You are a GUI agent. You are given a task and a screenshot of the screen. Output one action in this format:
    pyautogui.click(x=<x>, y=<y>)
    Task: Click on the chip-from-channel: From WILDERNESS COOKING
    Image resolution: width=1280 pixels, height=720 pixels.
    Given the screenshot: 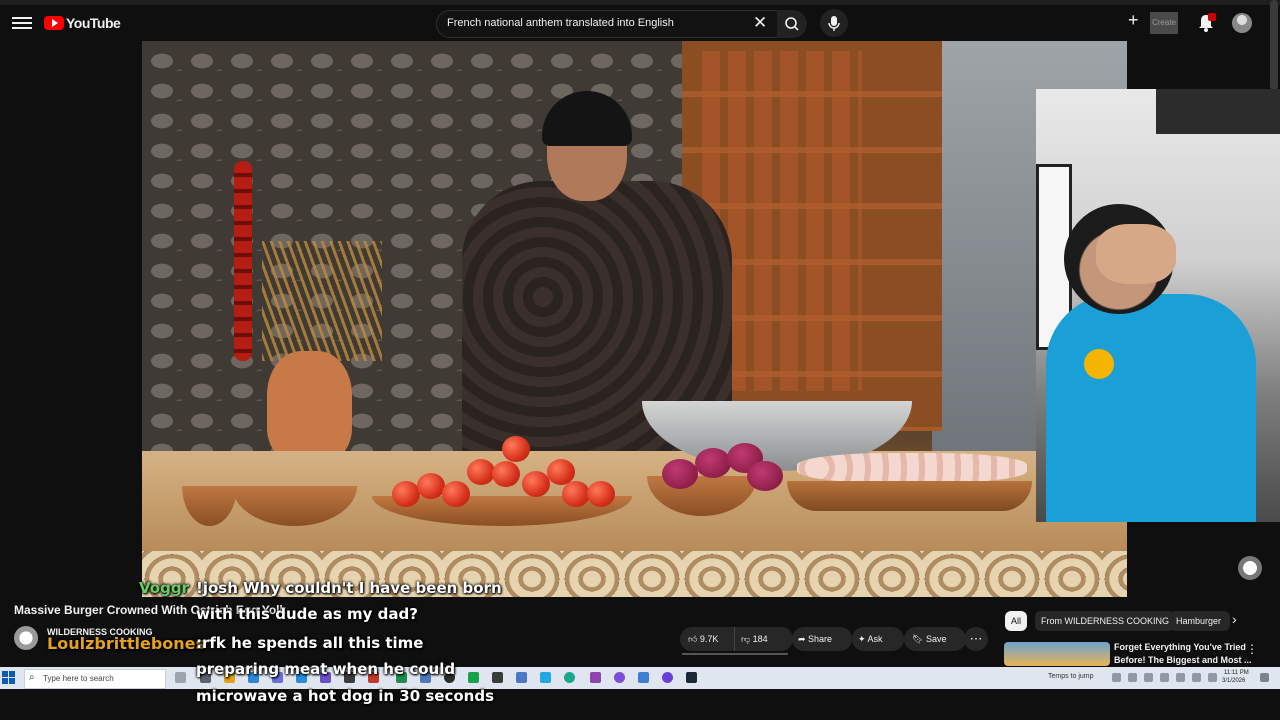 What is the action you would take?
    pyautogui.click(x=1105, y=621)
    